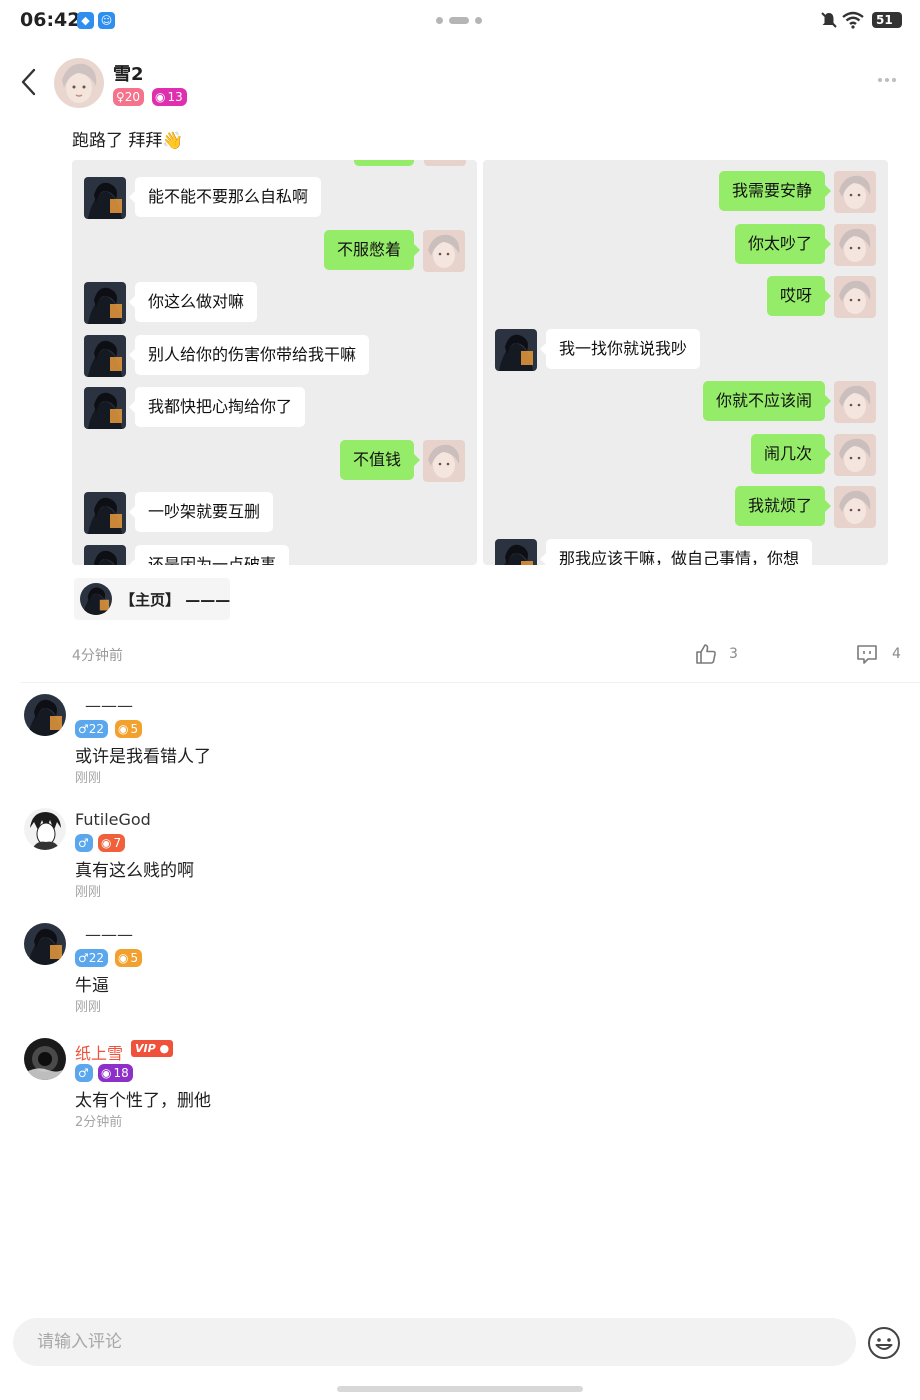 The image size is (920, 1400). What do you see at coordinates (106, 20) in the screenshot?
I see `app-notification-icon: ☺` at bounding box center [106, 20].